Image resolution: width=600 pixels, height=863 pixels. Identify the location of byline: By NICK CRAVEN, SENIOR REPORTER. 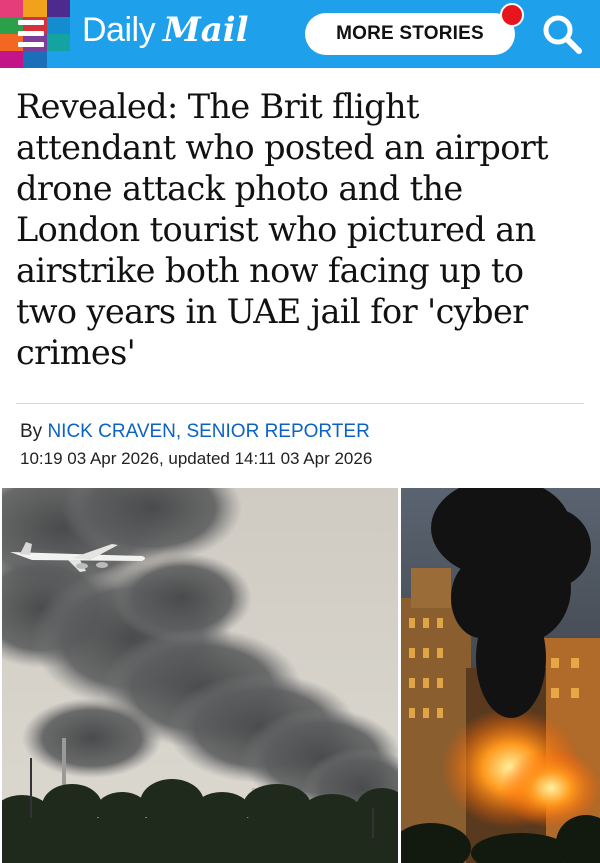
(195, 432).